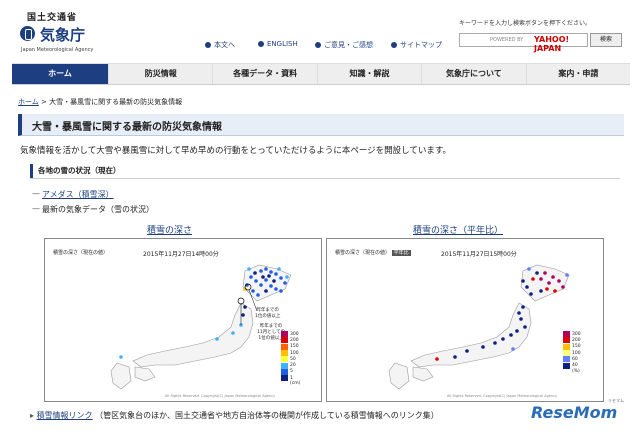  I want to click on legend-item: 40, so click(572, 365).